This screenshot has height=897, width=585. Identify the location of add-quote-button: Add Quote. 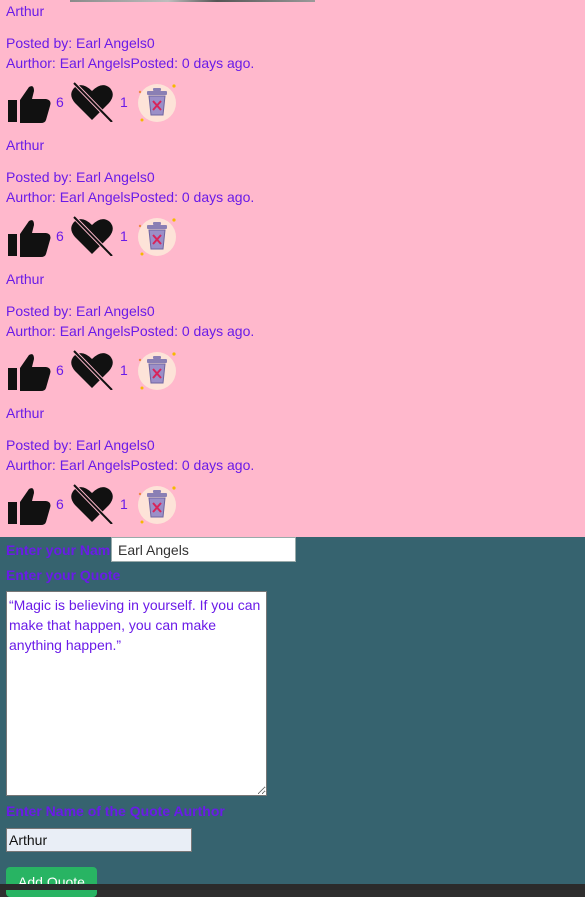
(51, 882).